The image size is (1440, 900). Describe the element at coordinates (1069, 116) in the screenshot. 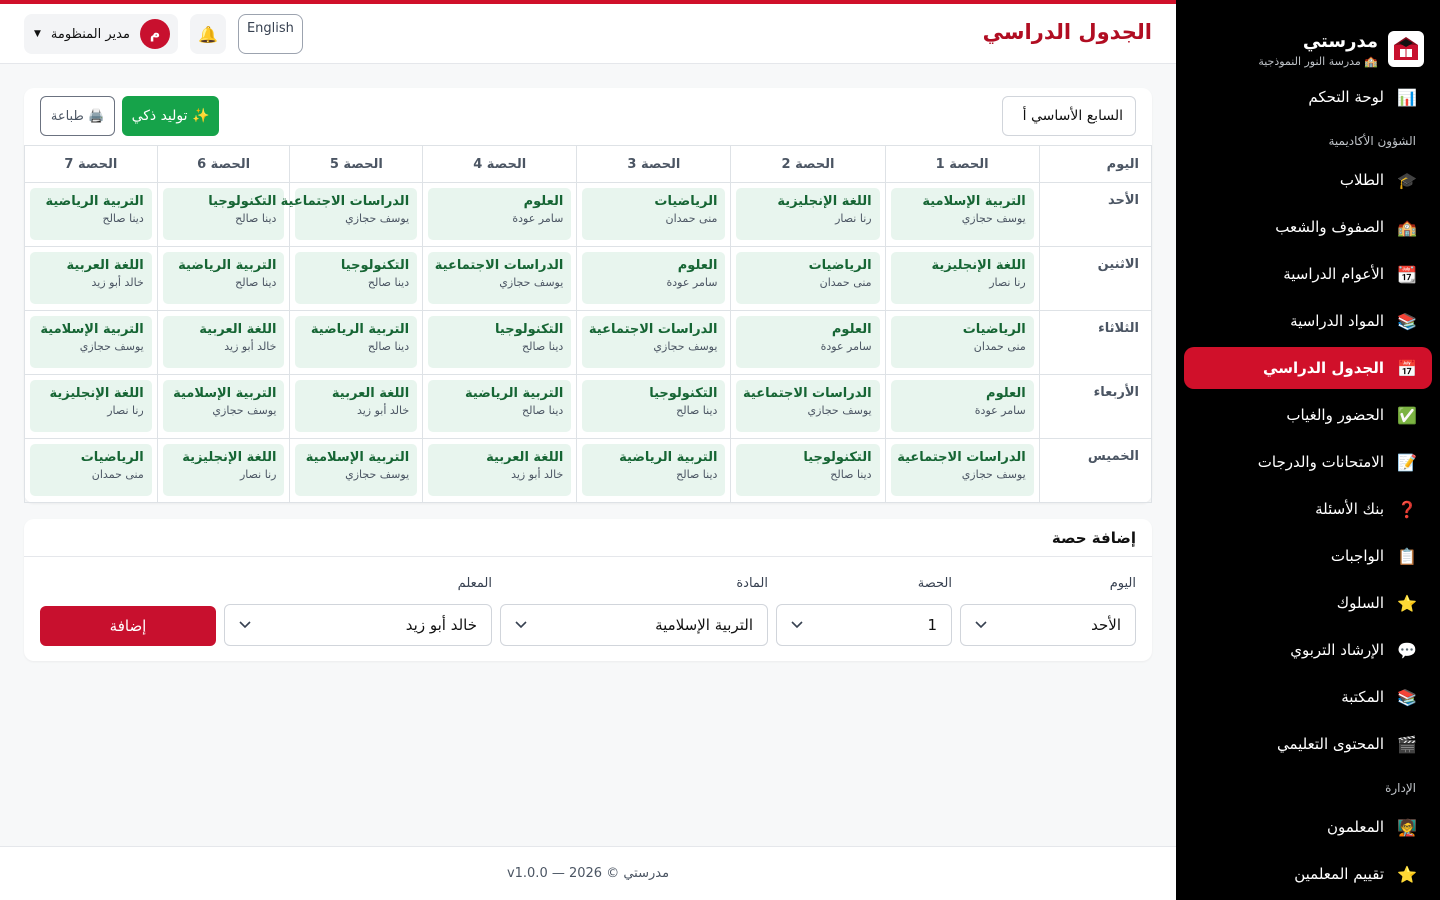

I see `class-select: السابع الأساسي أ` at that location.